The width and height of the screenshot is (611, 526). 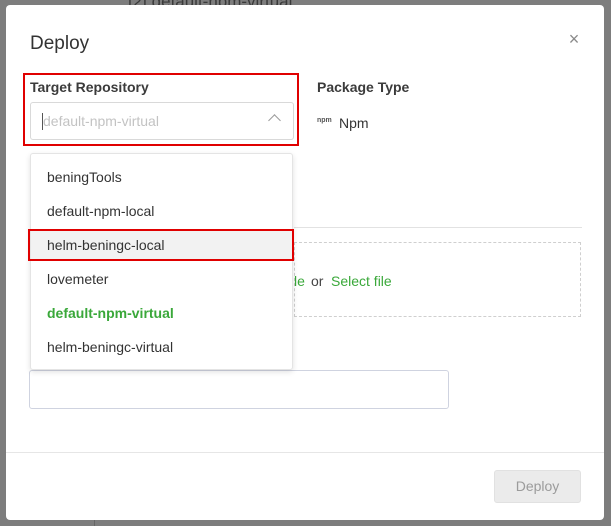 What do you see at coordinates (161, 211) in the screenshot?
I see `dropdown-option: default-npm-local` at bounding box center [161, 211].